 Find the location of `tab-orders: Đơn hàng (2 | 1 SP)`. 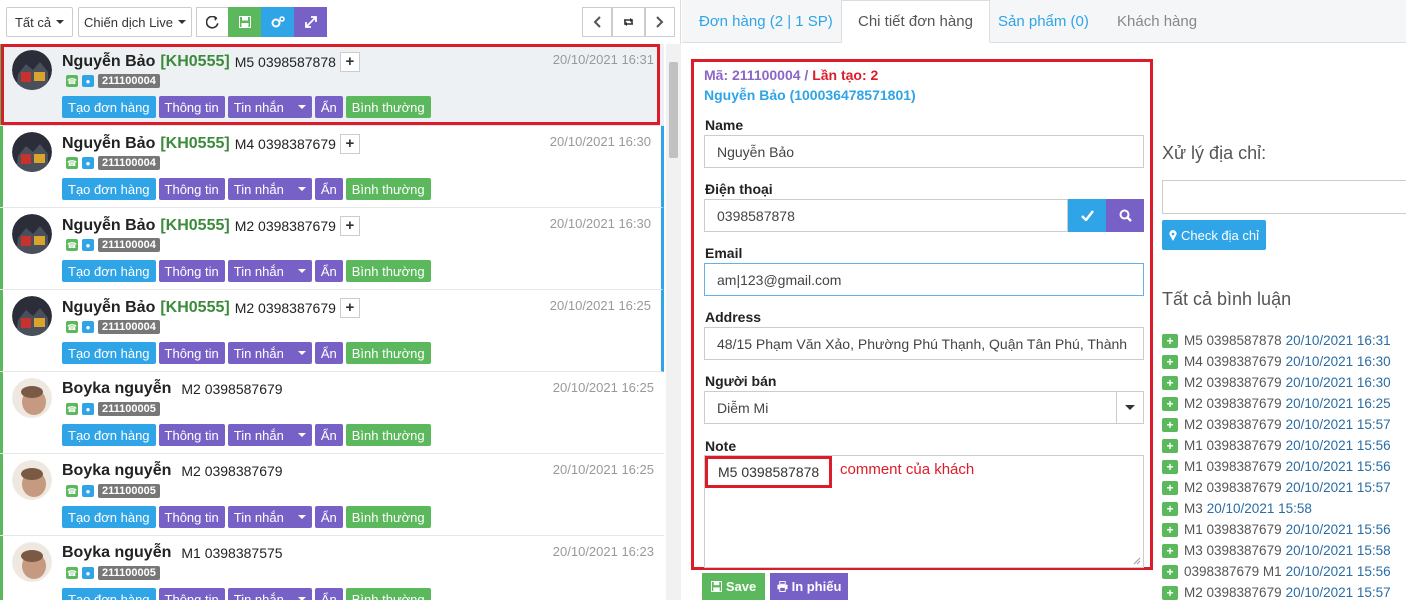

tab-orders: Đơn hàng (2 | 1 SP) is located at coordinates (766, 21).